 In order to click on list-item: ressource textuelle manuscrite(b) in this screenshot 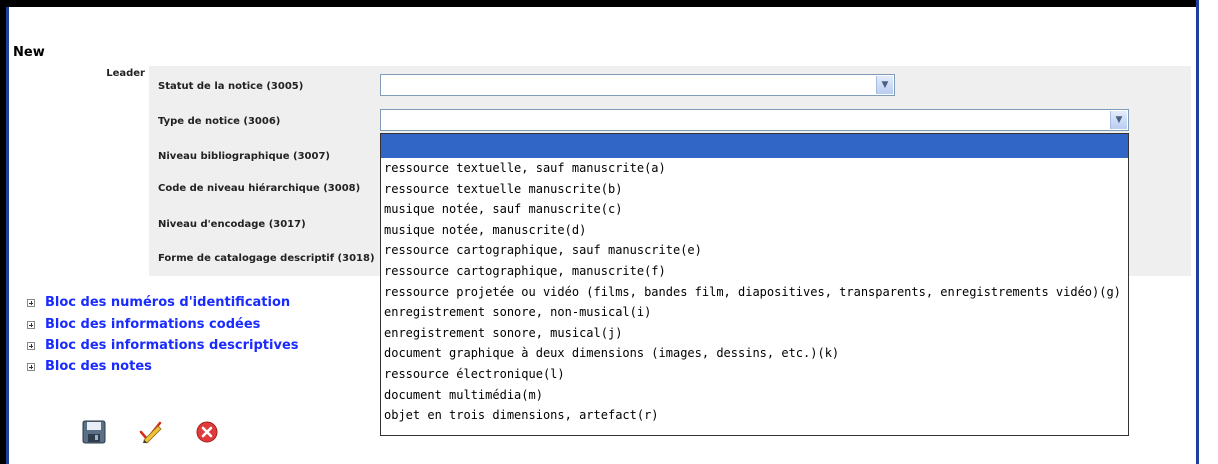, I will do `click(754, 189)`.